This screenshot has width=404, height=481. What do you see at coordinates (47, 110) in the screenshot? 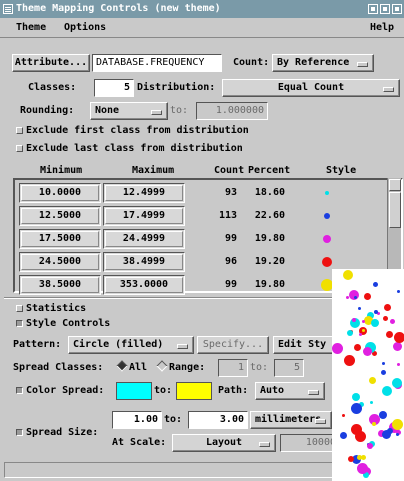
I see `rounding-label: Rounding:` at bounding box center [47, 110].